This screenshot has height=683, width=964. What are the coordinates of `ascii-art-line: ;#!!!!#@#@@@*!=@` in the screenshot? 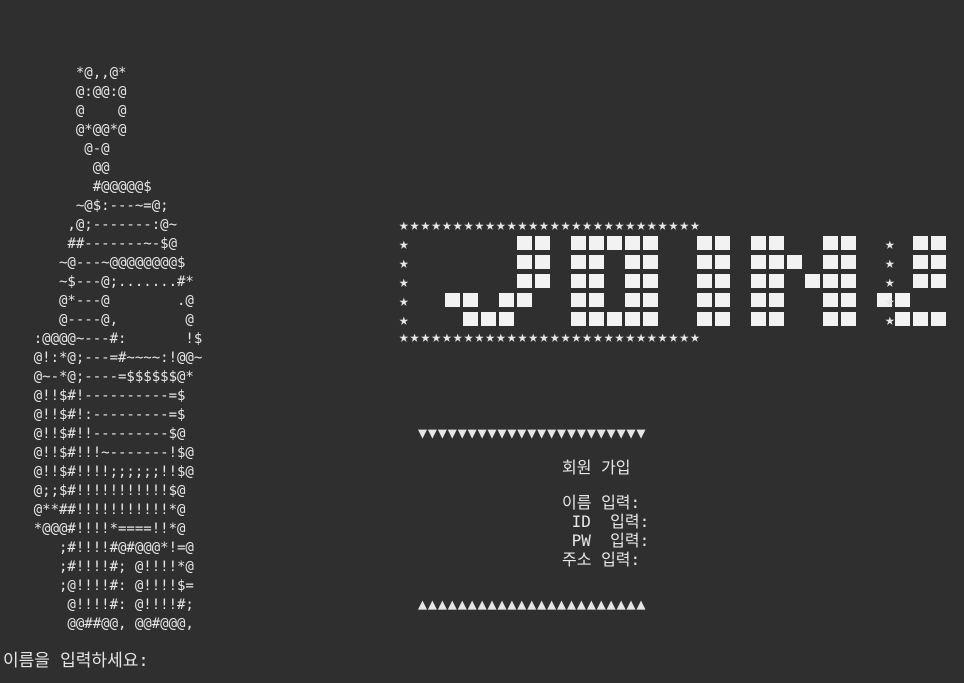 It's located at (97, 548).